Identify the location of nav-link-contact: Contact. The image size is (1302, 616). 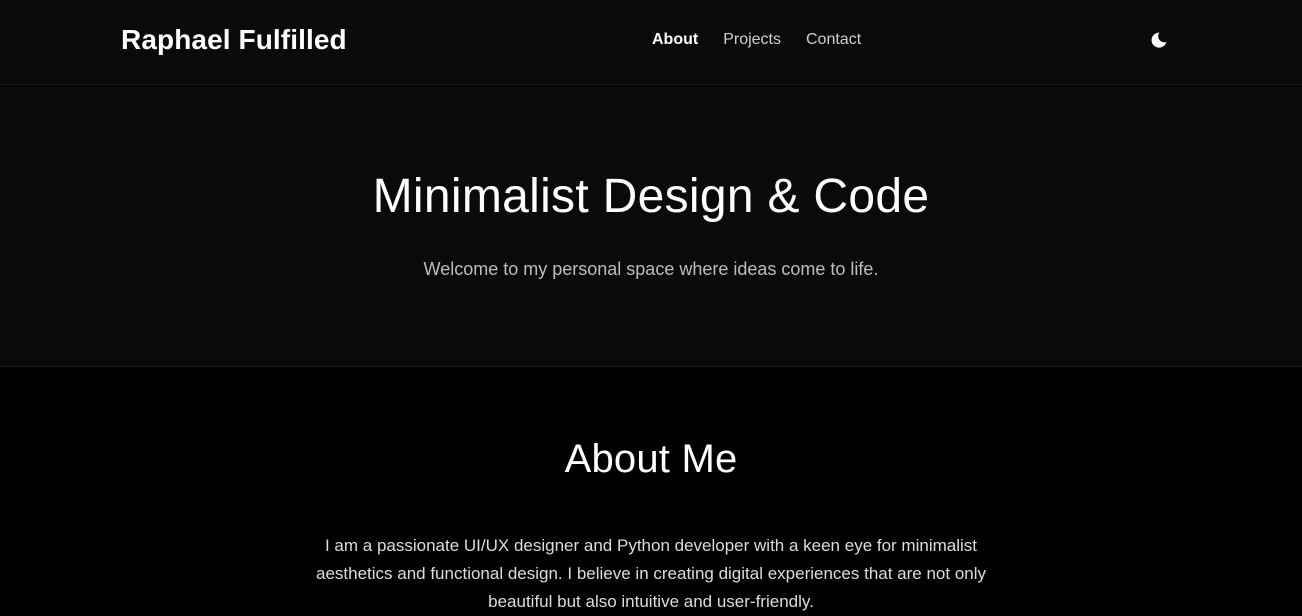
(833, 40).